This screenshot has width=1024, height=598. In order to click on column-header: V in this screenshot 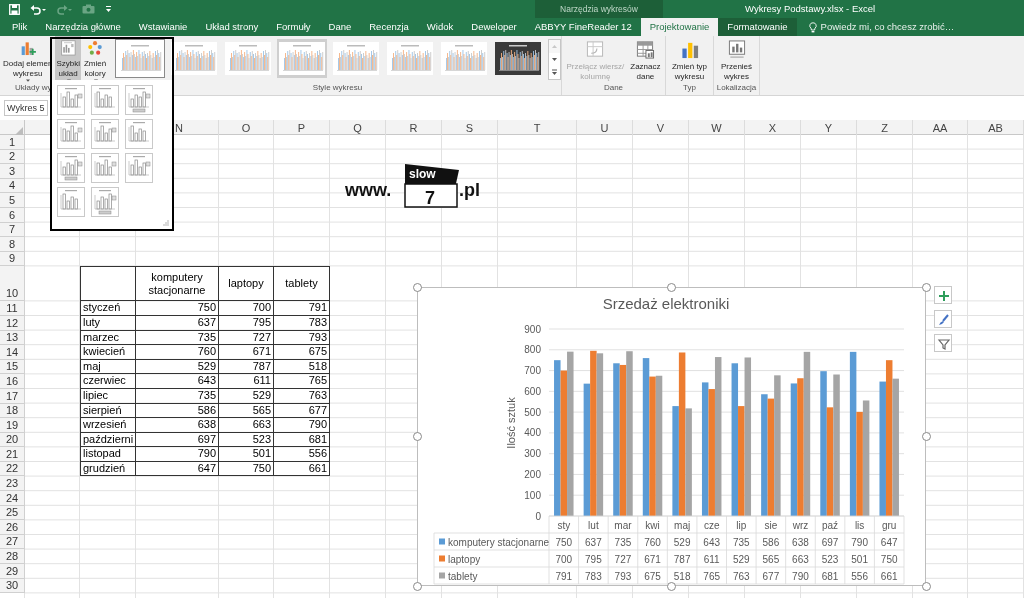, I will do `click(661, 128)`.